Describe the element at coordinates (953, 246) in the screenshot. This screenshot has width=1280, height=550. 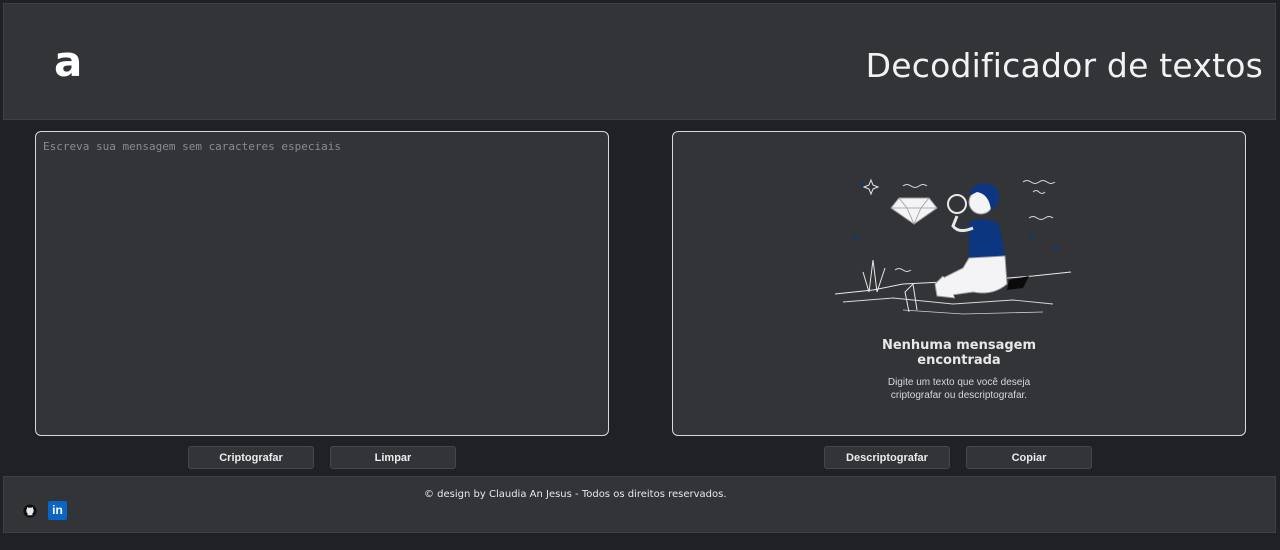
I see `empty-state-illustration` at that location.